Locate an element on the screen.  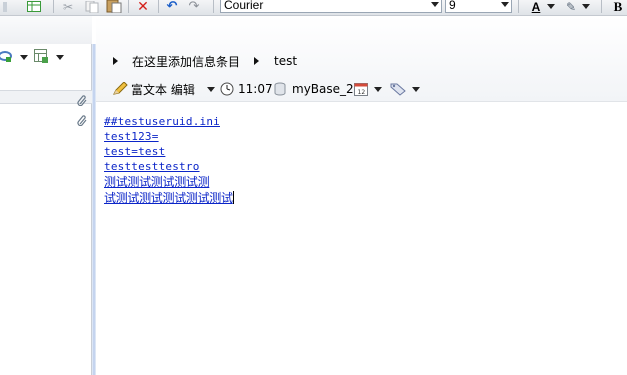
delete-icon: ✕ is located at coordinates (143, 7).